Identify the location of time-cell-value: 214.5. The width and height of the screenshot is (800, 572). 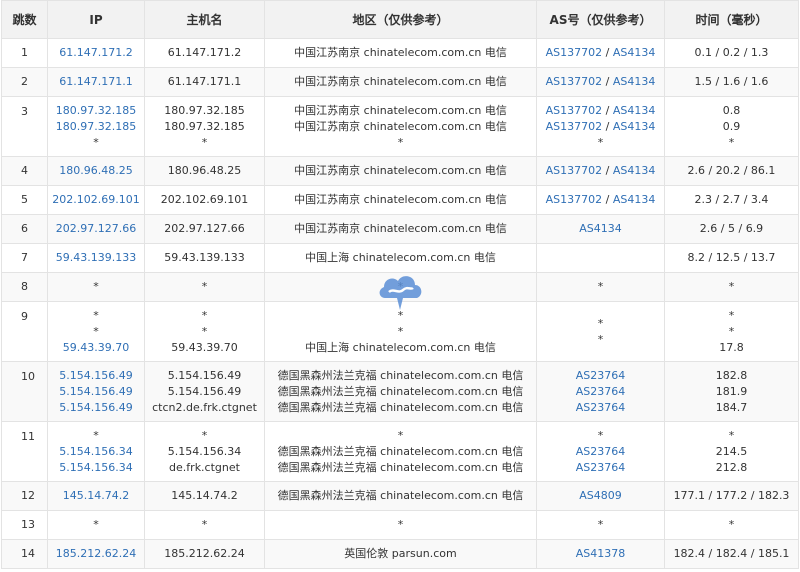
(731, 451).